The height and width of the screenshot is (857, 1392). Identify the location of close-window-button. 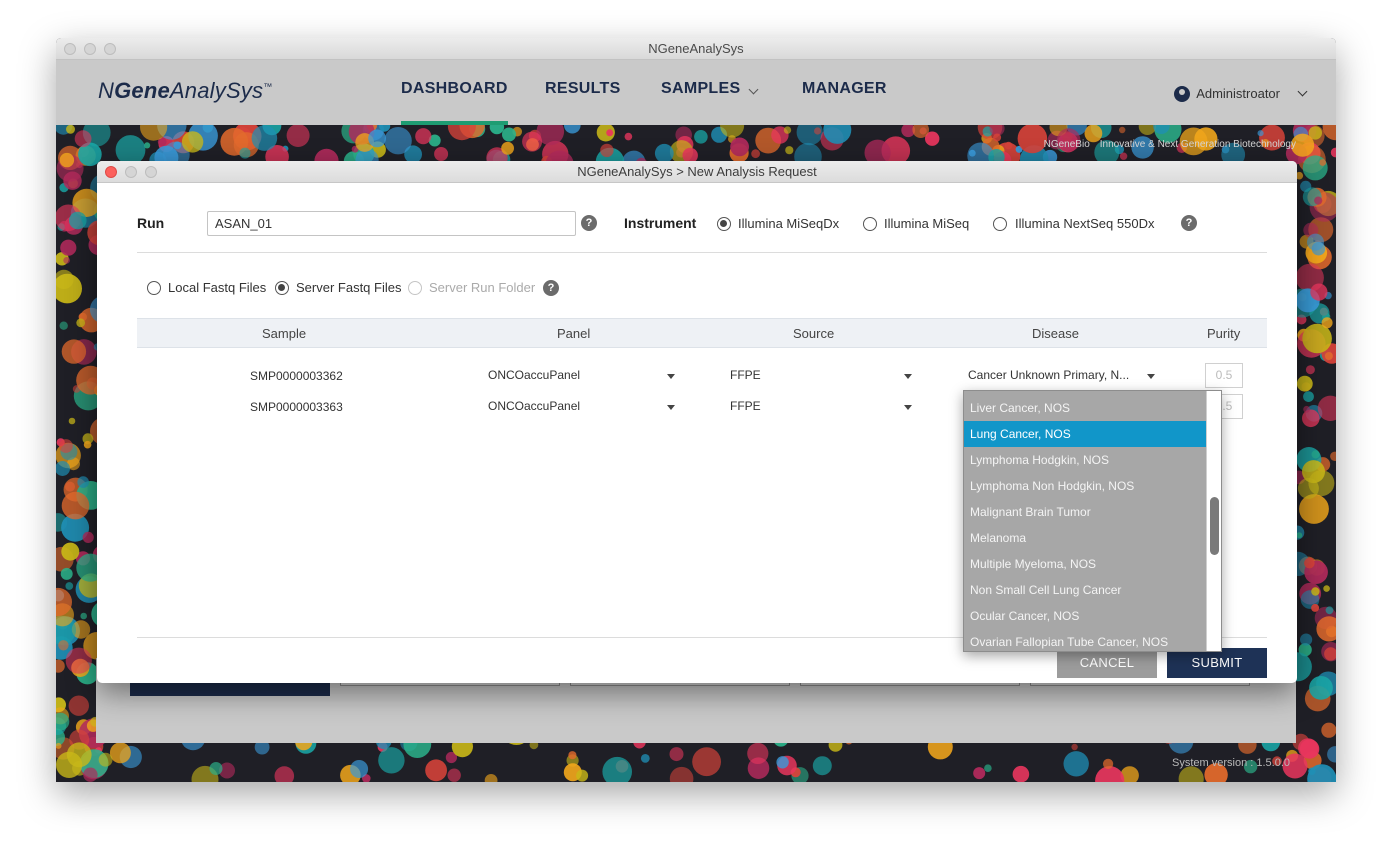
(70, 49).